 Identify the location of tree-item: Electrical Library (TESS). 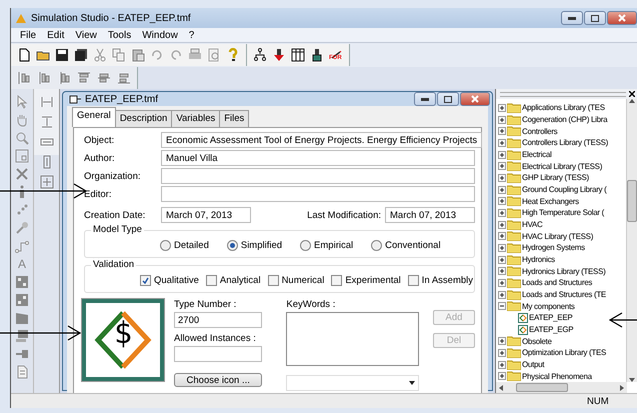
(562, 166).